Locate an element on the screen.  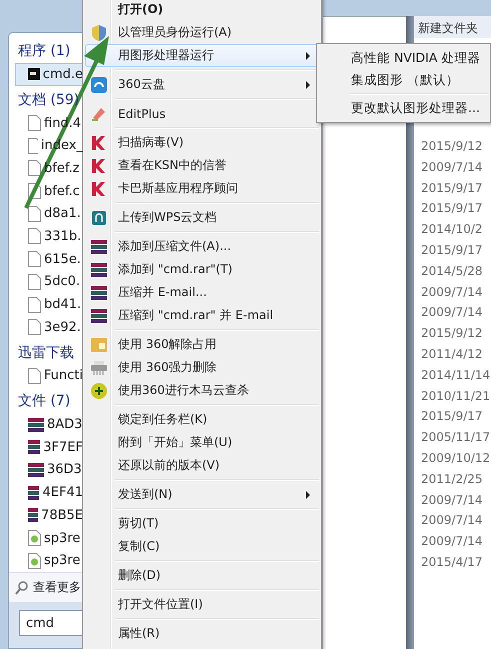
date-cell-text: 2005/11/17 is located at coordinates (456, 437).